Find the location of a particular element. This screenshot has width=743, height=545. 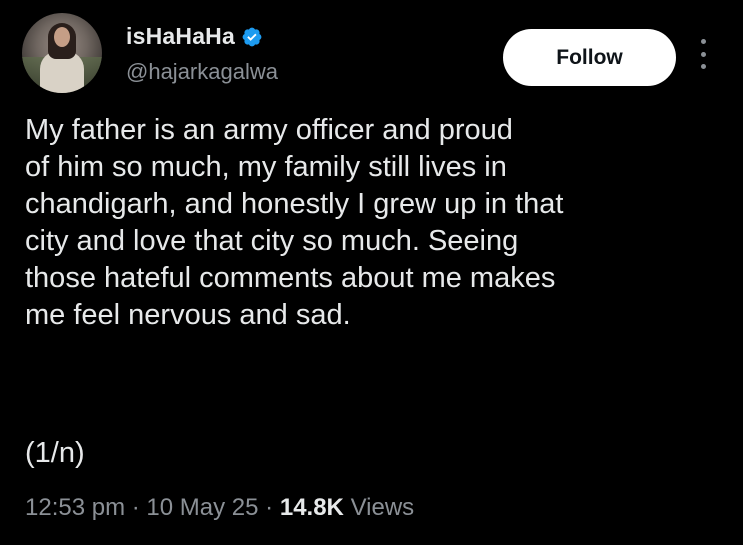

author-handle: @hajarkagalwa is located at coordinates (202, 72).